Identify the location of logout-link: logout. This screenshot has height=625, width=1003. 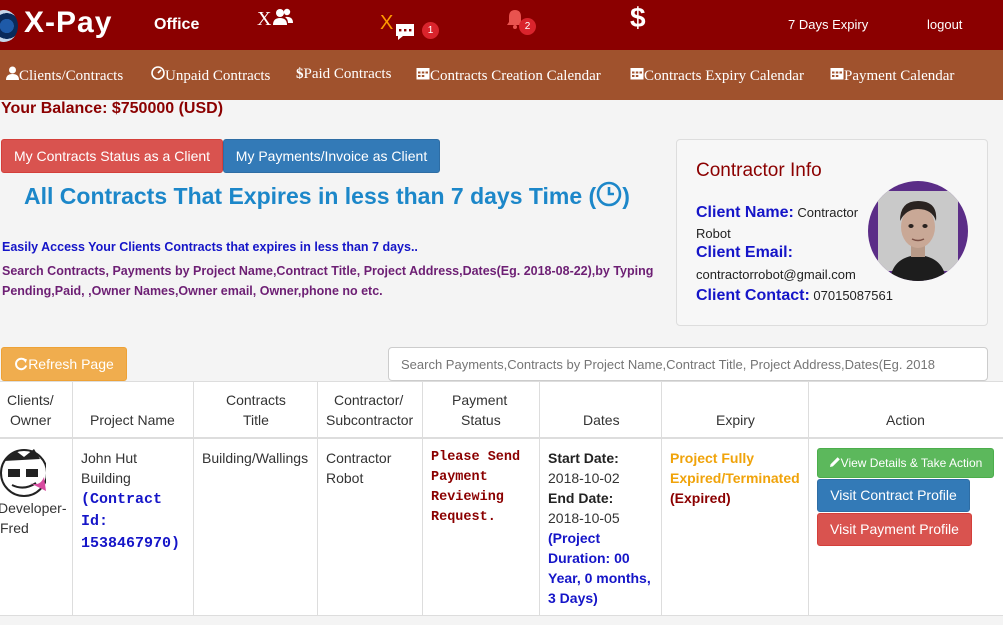
(944, 24).